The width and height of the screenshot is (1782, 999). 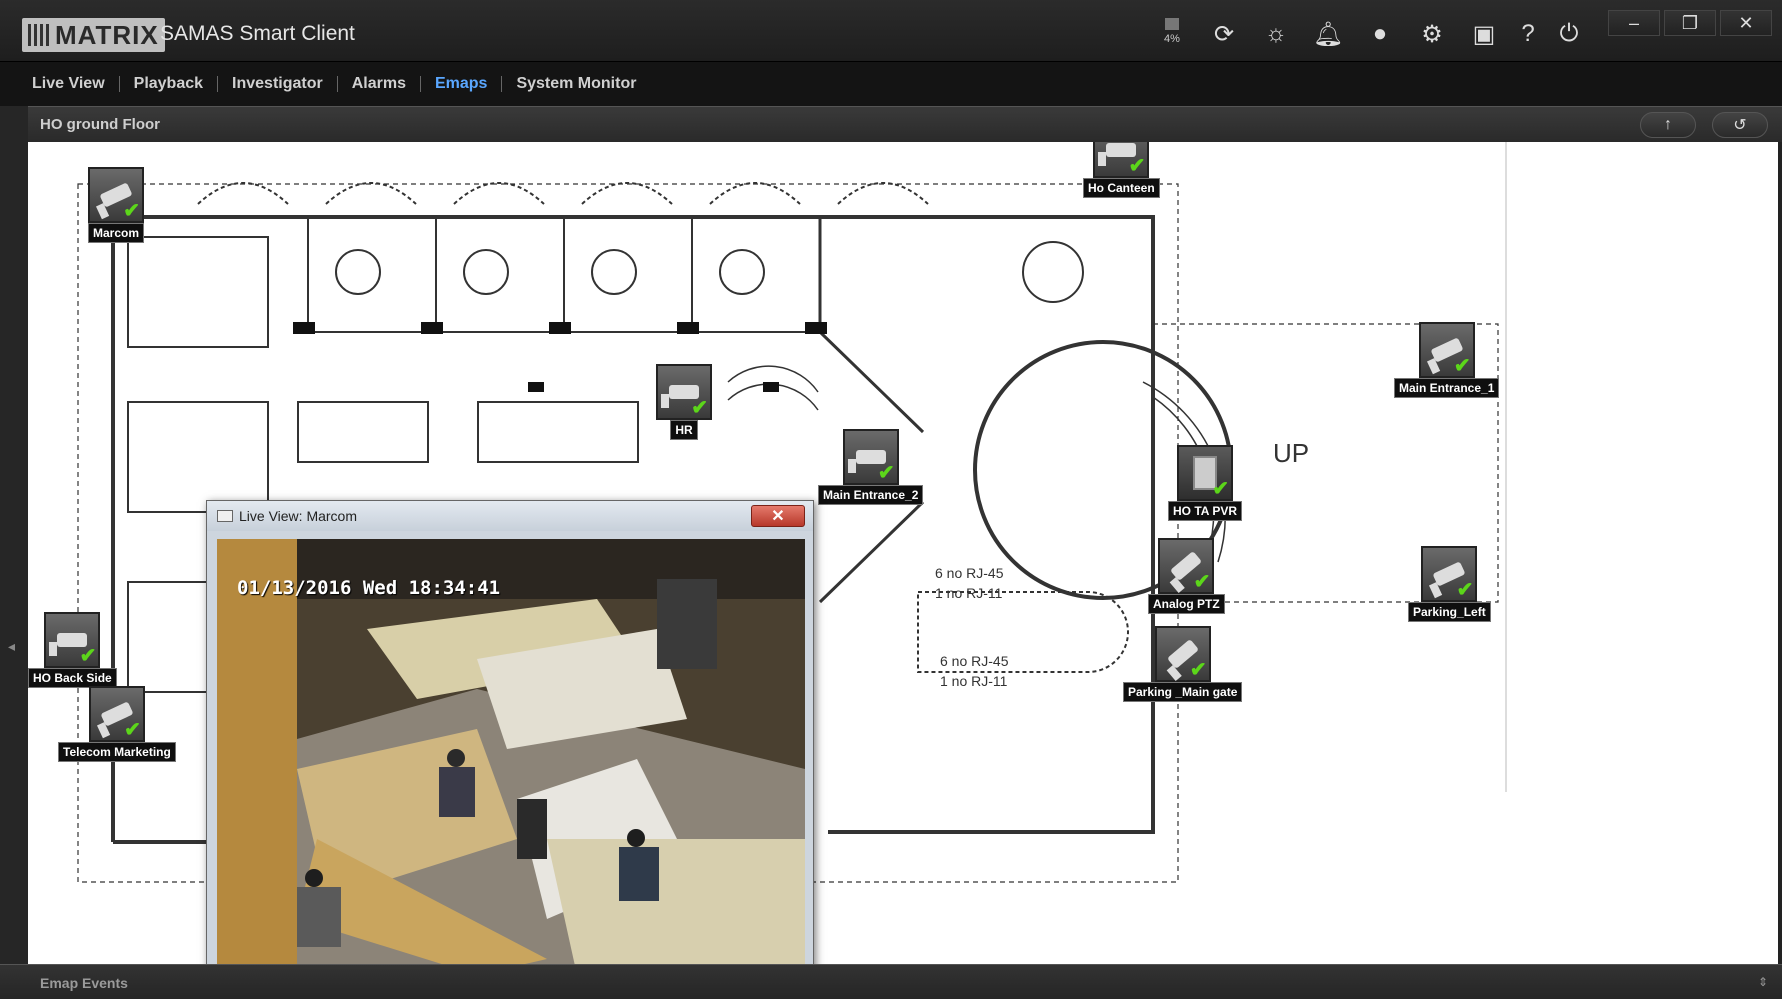 I want to click on left-panel-strip: ◂, so click(x=14, y=535).